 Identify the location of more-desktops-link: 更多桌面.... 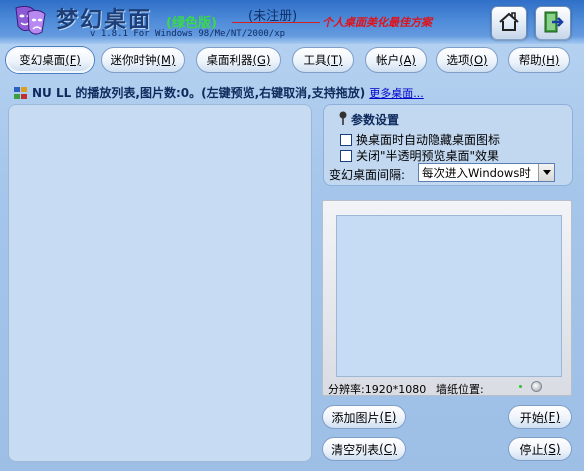
(396, 93).